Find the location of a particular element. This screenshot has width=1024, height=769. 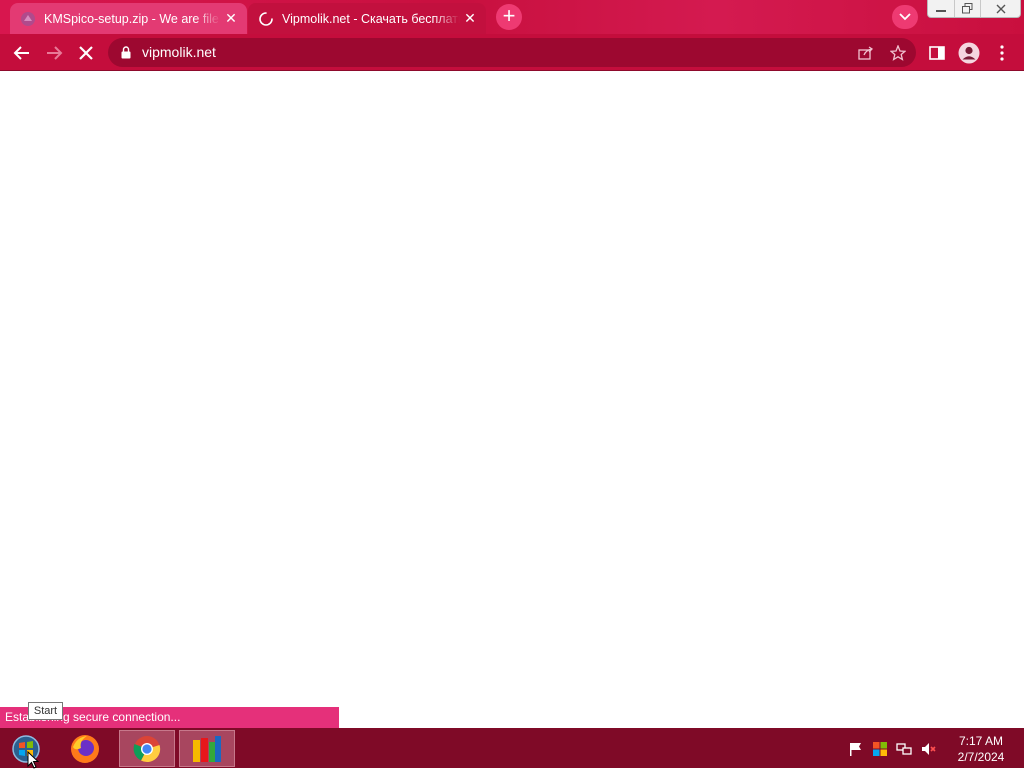

restore-button is located at coordinates (968, 8).